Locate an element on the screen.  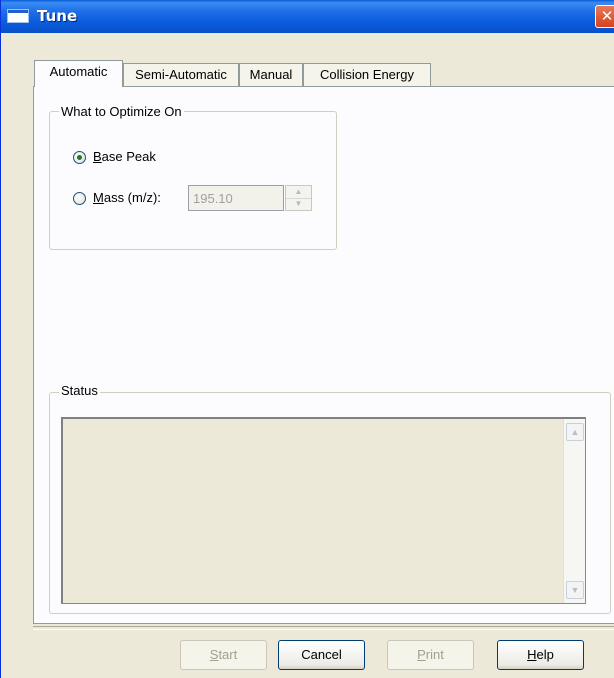
window-title: Tune is located at coordinates (57, 16).